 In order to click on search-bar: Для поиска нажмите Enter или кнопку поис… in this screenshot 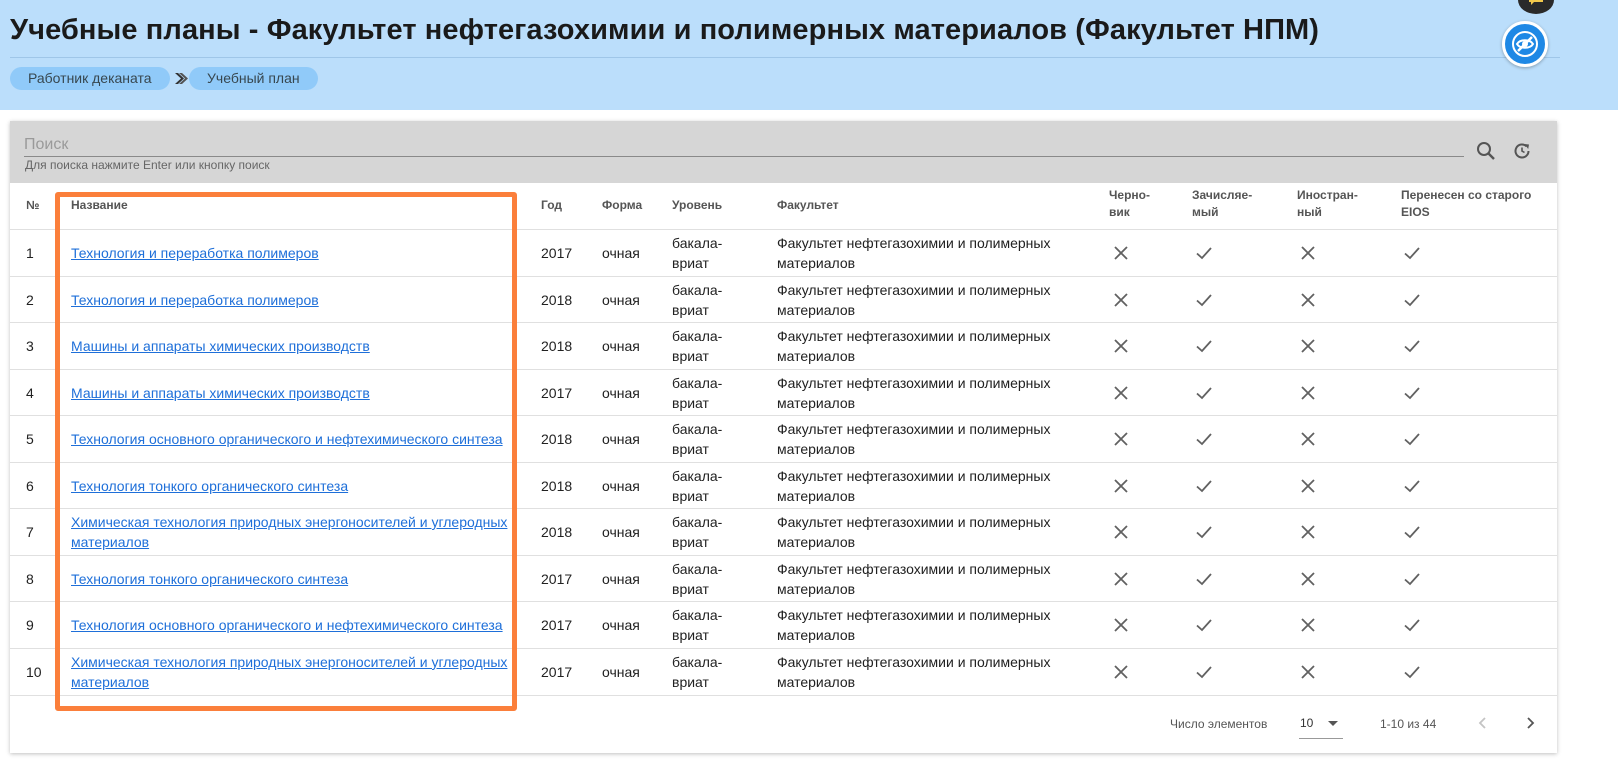, I will do `click(783, 152)`.